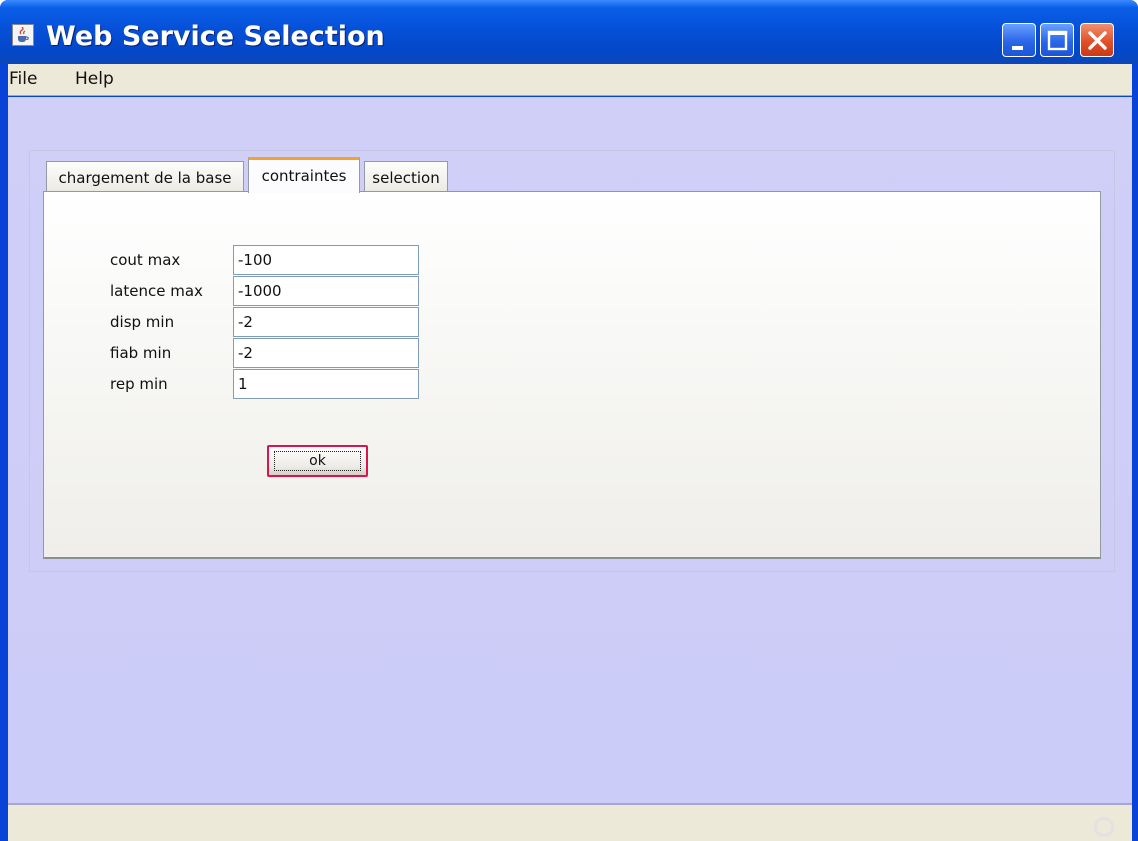  What do you see at coordinates (141, 353) in the screenshot?
I see `fiab-min-label: fiab min` at bounding box center [141, 353].